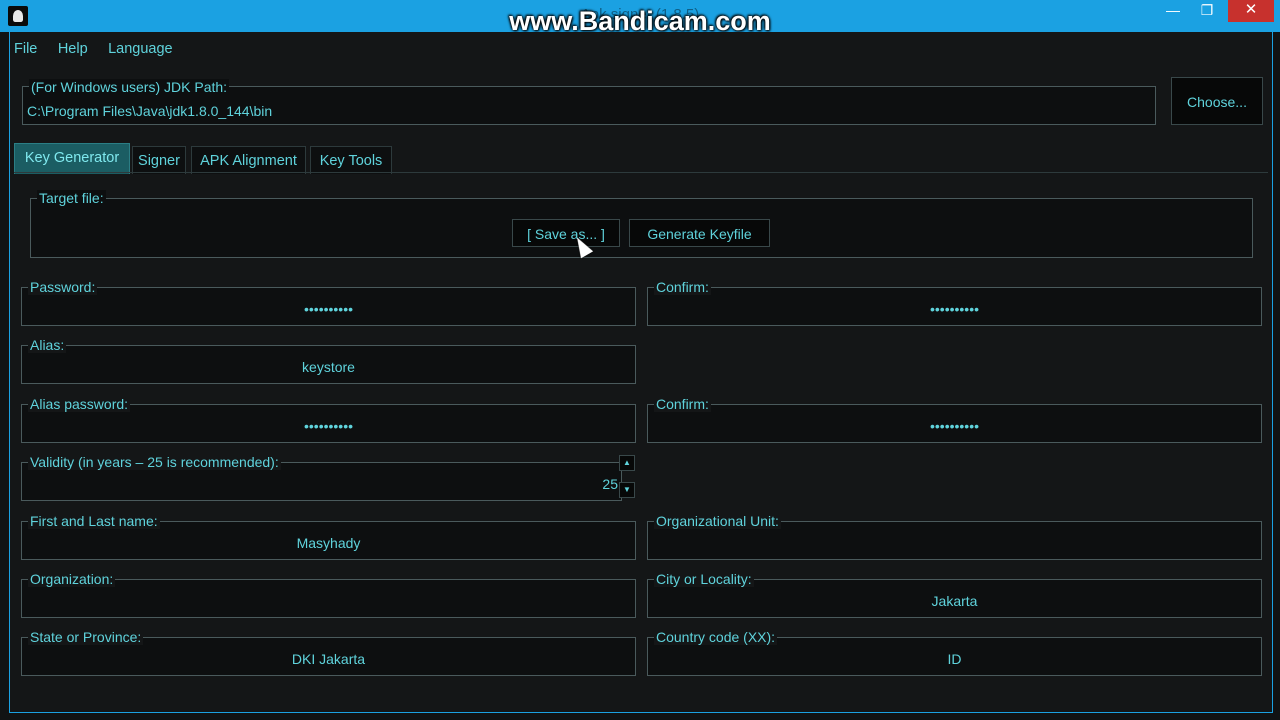  I want to click on window-title: Apk signer (1.8.5), so click(640, 14).